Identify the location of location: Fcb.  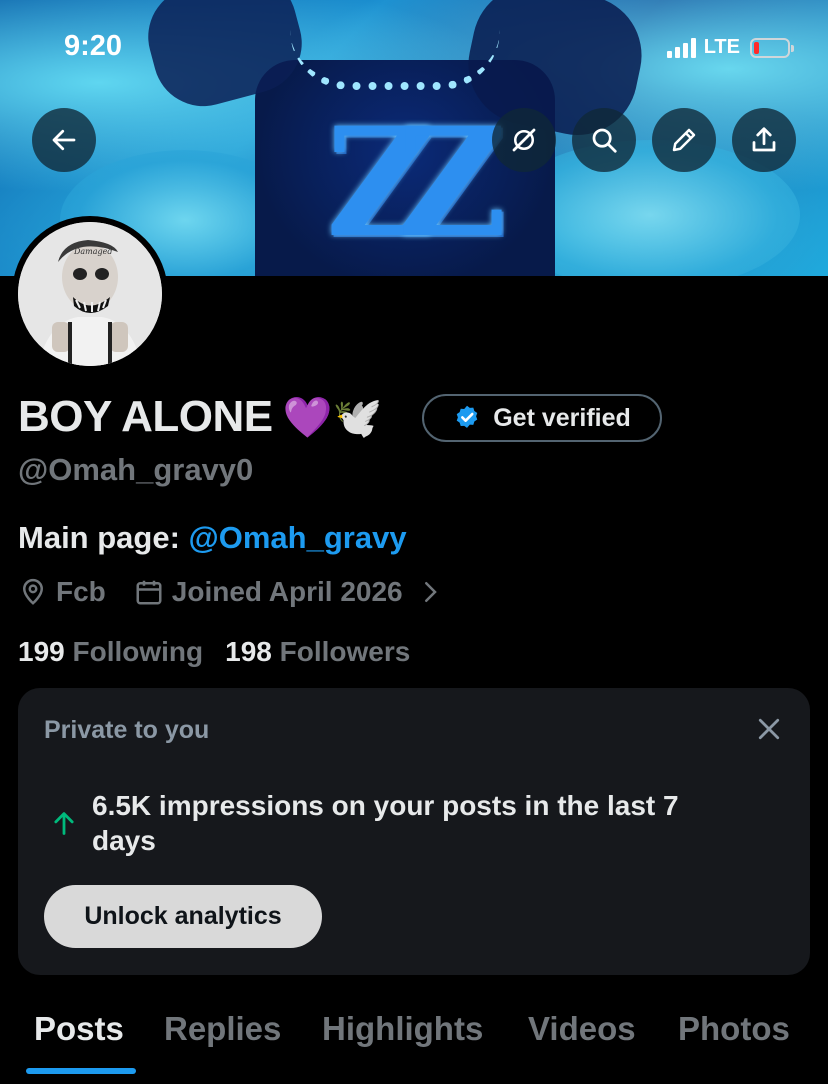
(62, 592).